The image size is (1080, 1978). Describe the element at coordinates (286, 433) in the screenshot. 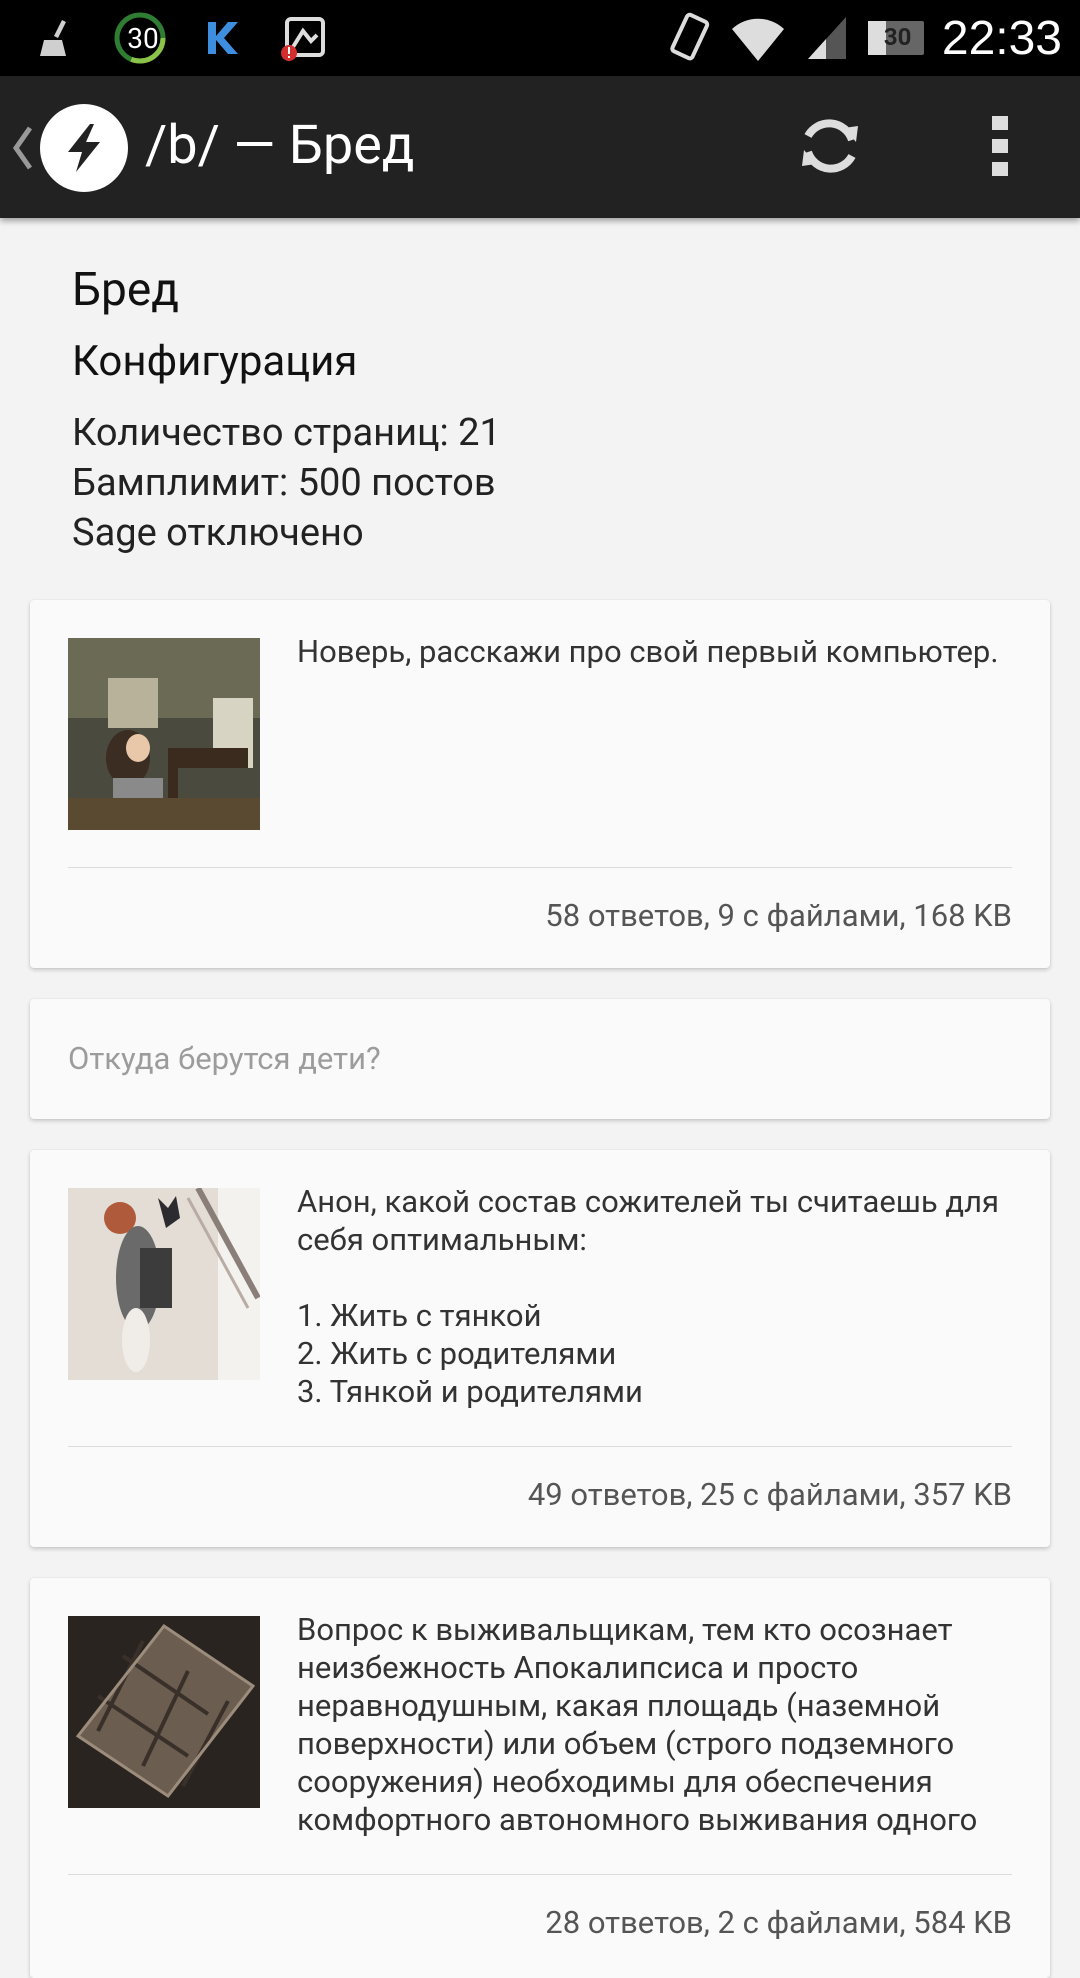

I see `config-pages: Количество страниц: 21` at that location.